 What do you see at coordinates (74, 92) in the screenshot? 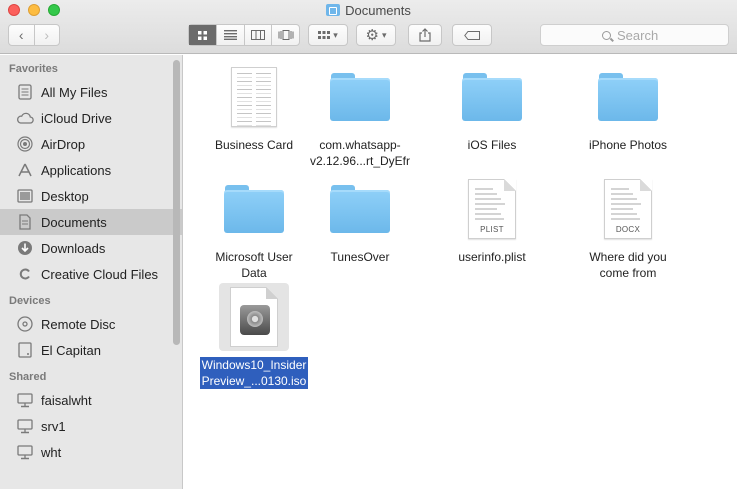
I see `sidebar-item-label: All My Files` at bounding box center [74, 92].